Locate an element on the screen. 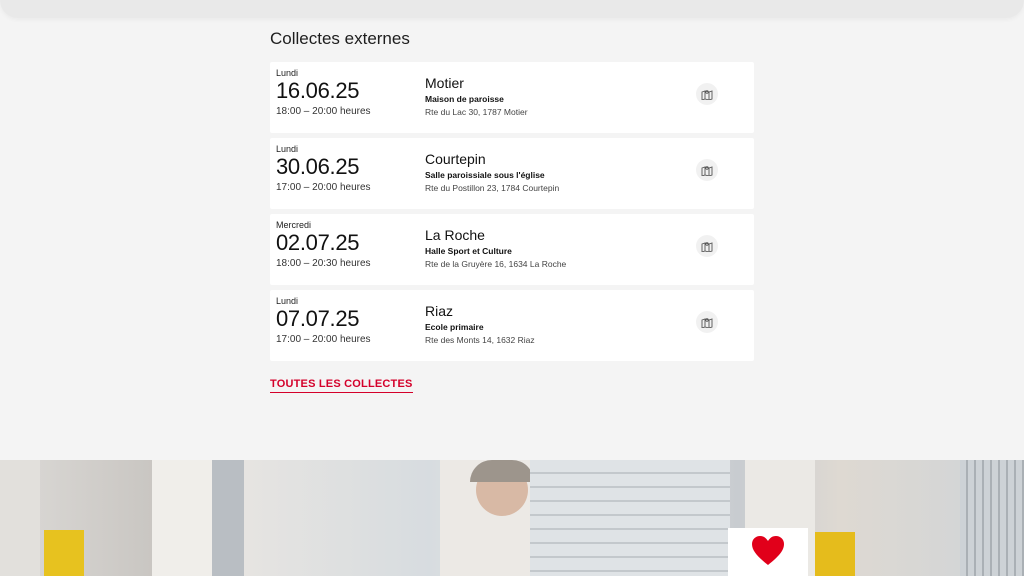  photo-wall is located at coordinates (20, 518).